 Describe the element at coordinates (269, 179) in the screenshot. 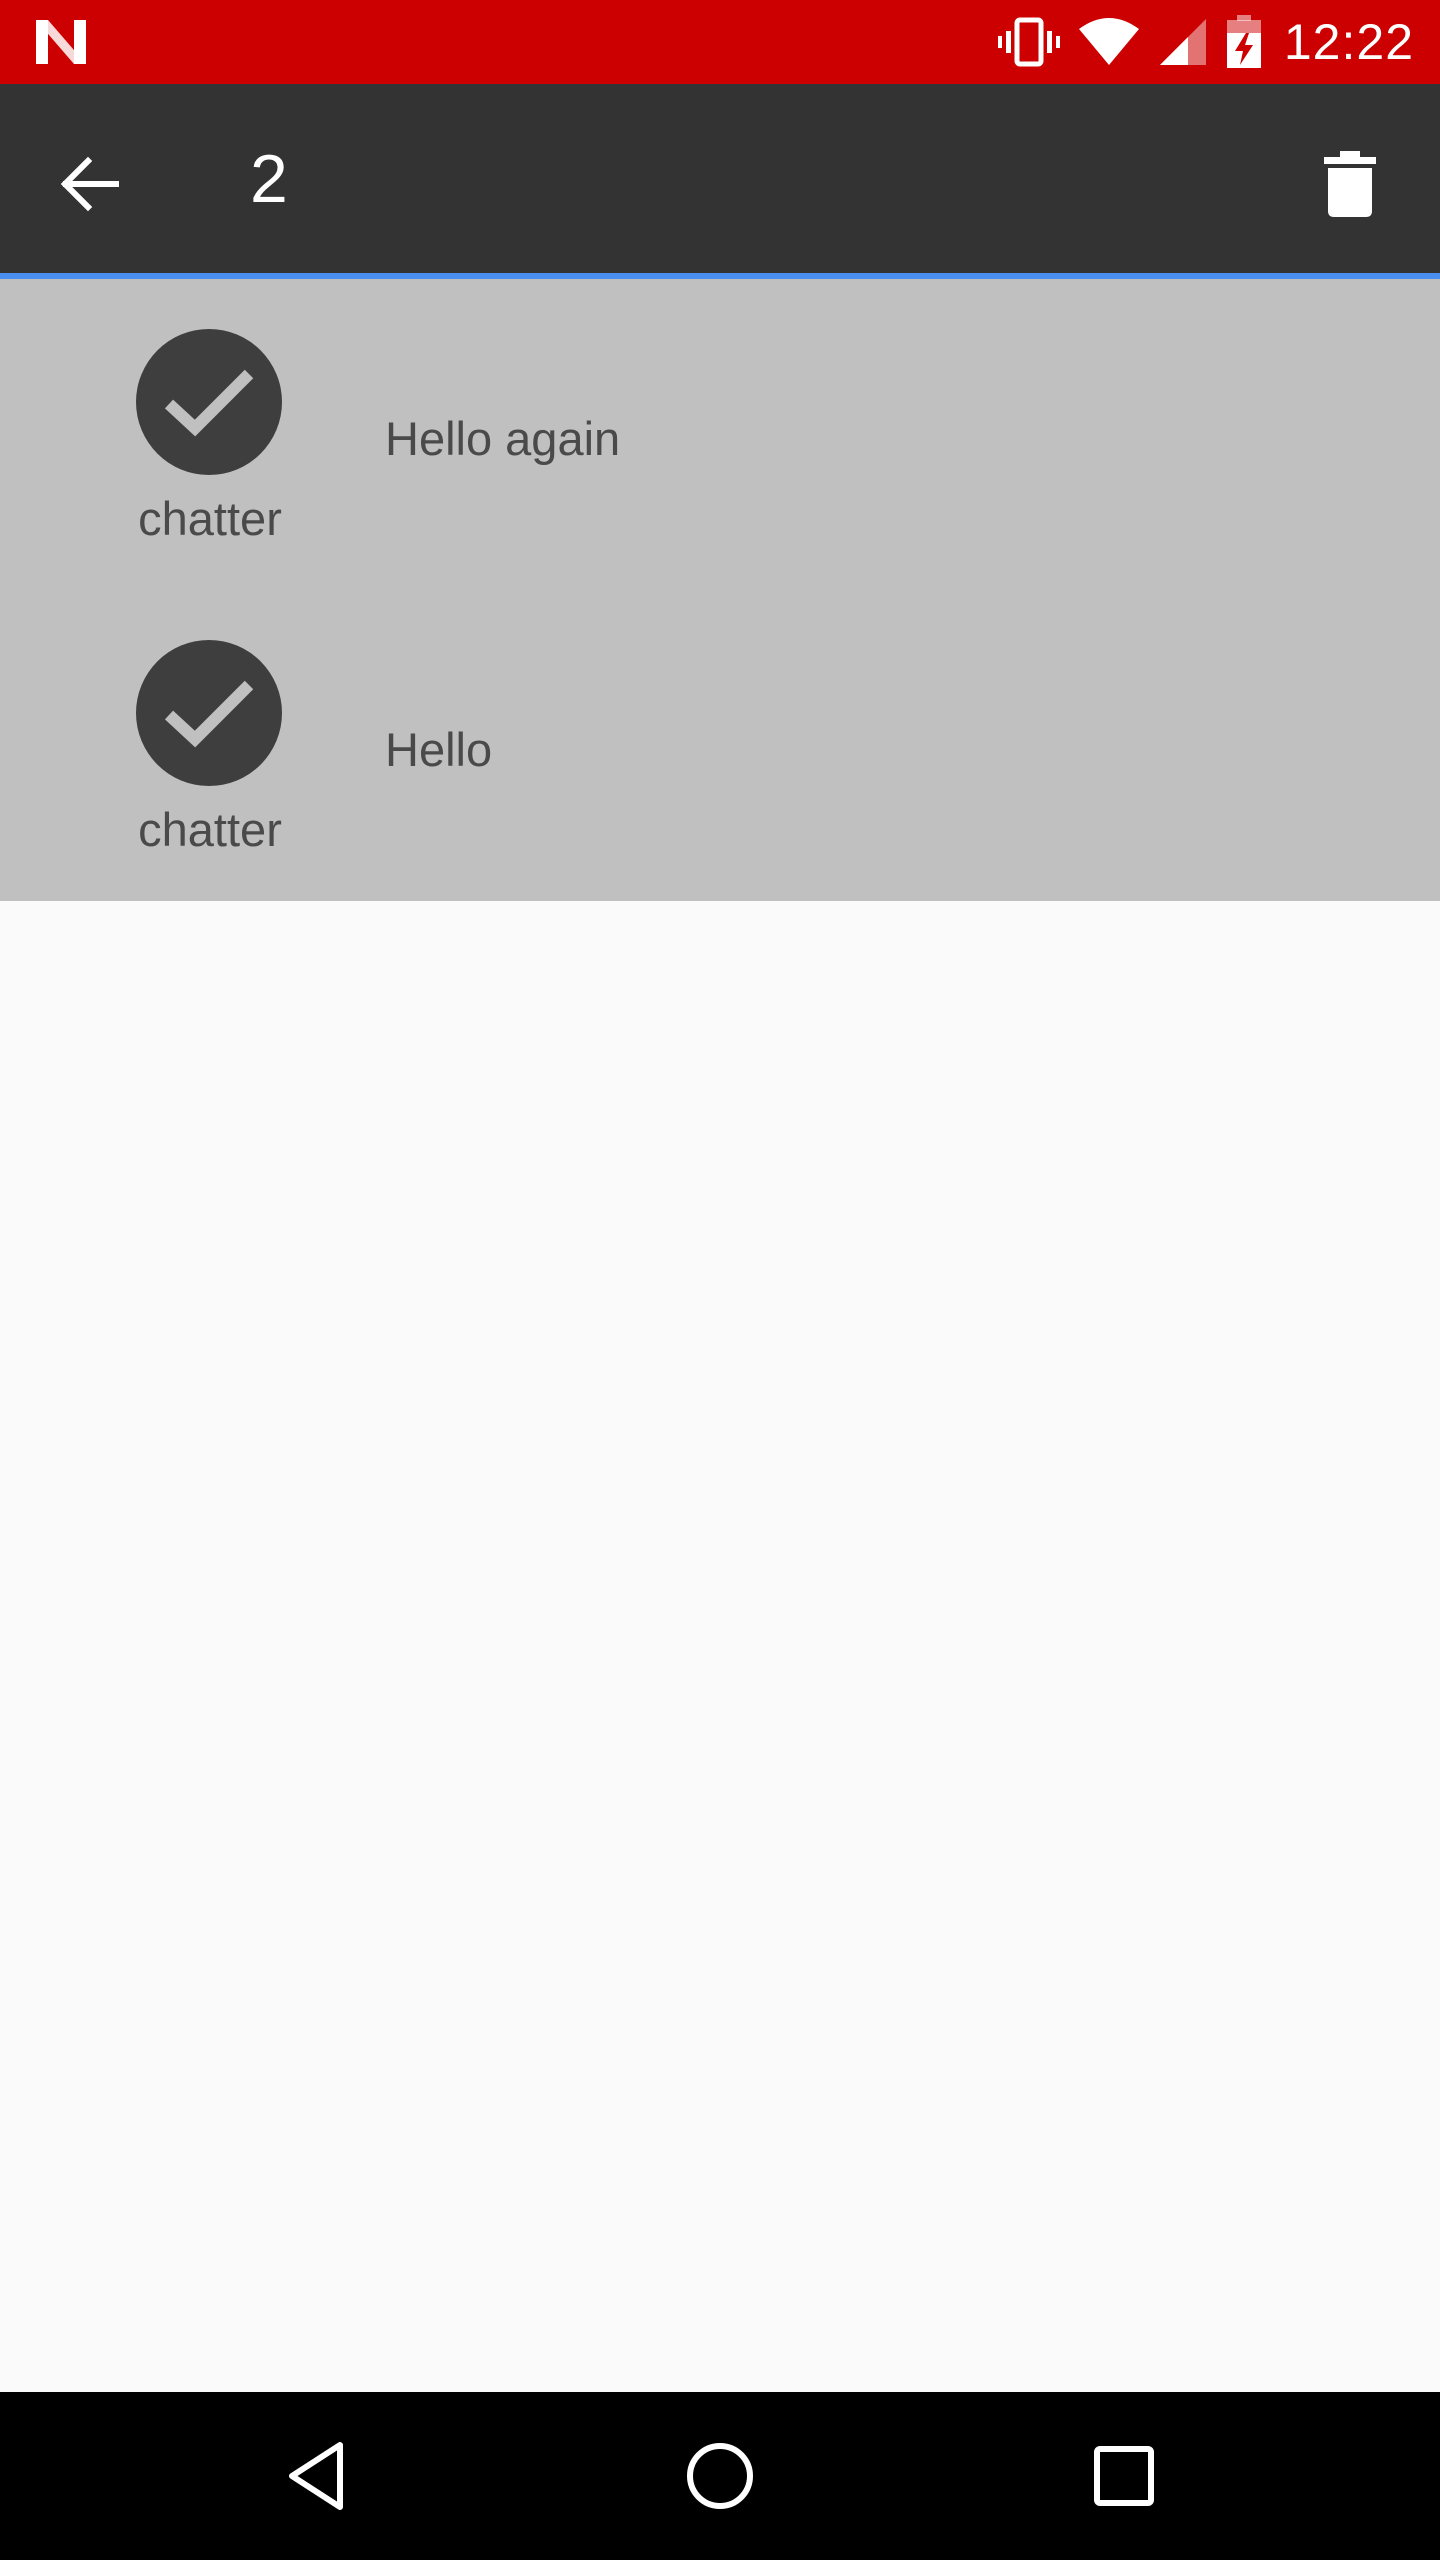

I see `selected-count: 2` at that location.